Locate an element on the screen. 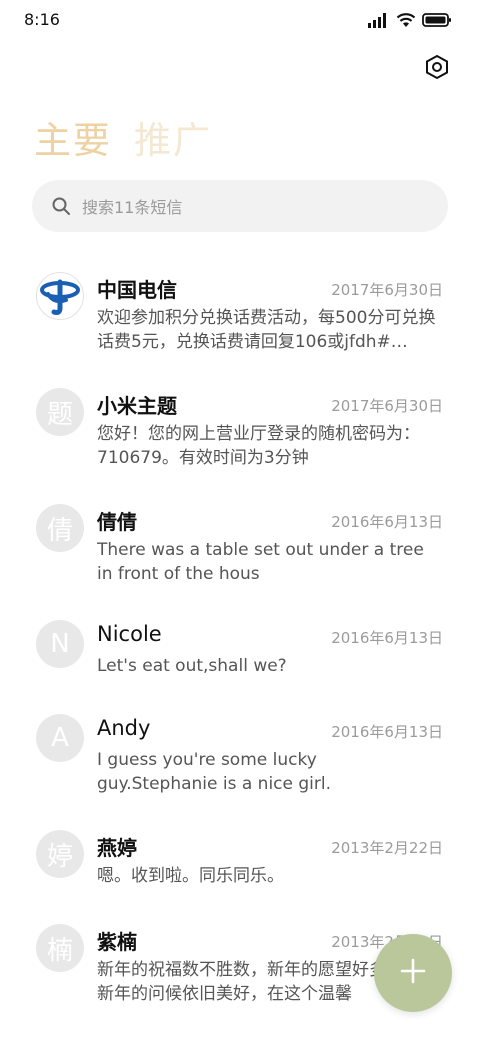 This screenshot has width=480, height=1040. avatar: 婷 is located at coordinates (60, 854).